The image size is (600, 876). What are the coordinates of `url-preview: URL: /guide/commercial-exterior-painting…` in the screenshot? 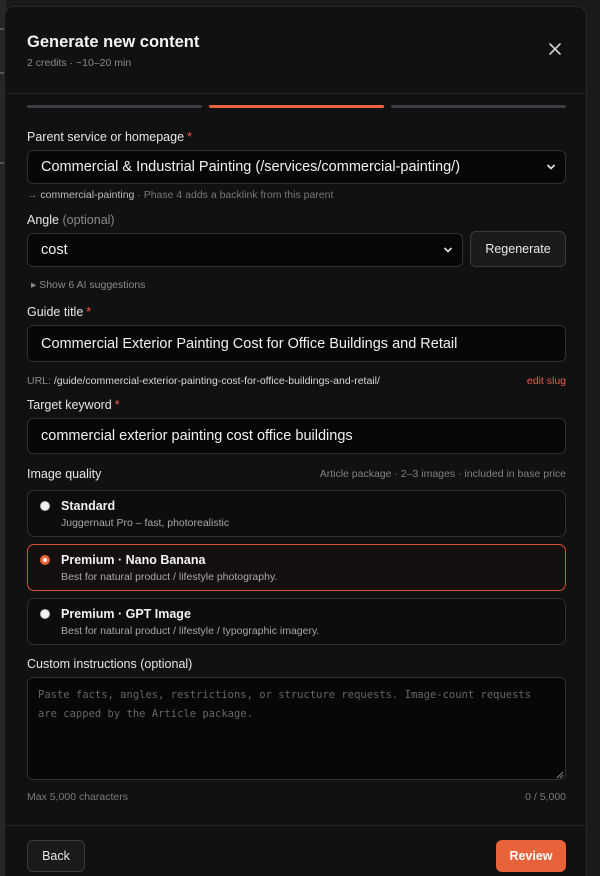 It's located at (296, 381).